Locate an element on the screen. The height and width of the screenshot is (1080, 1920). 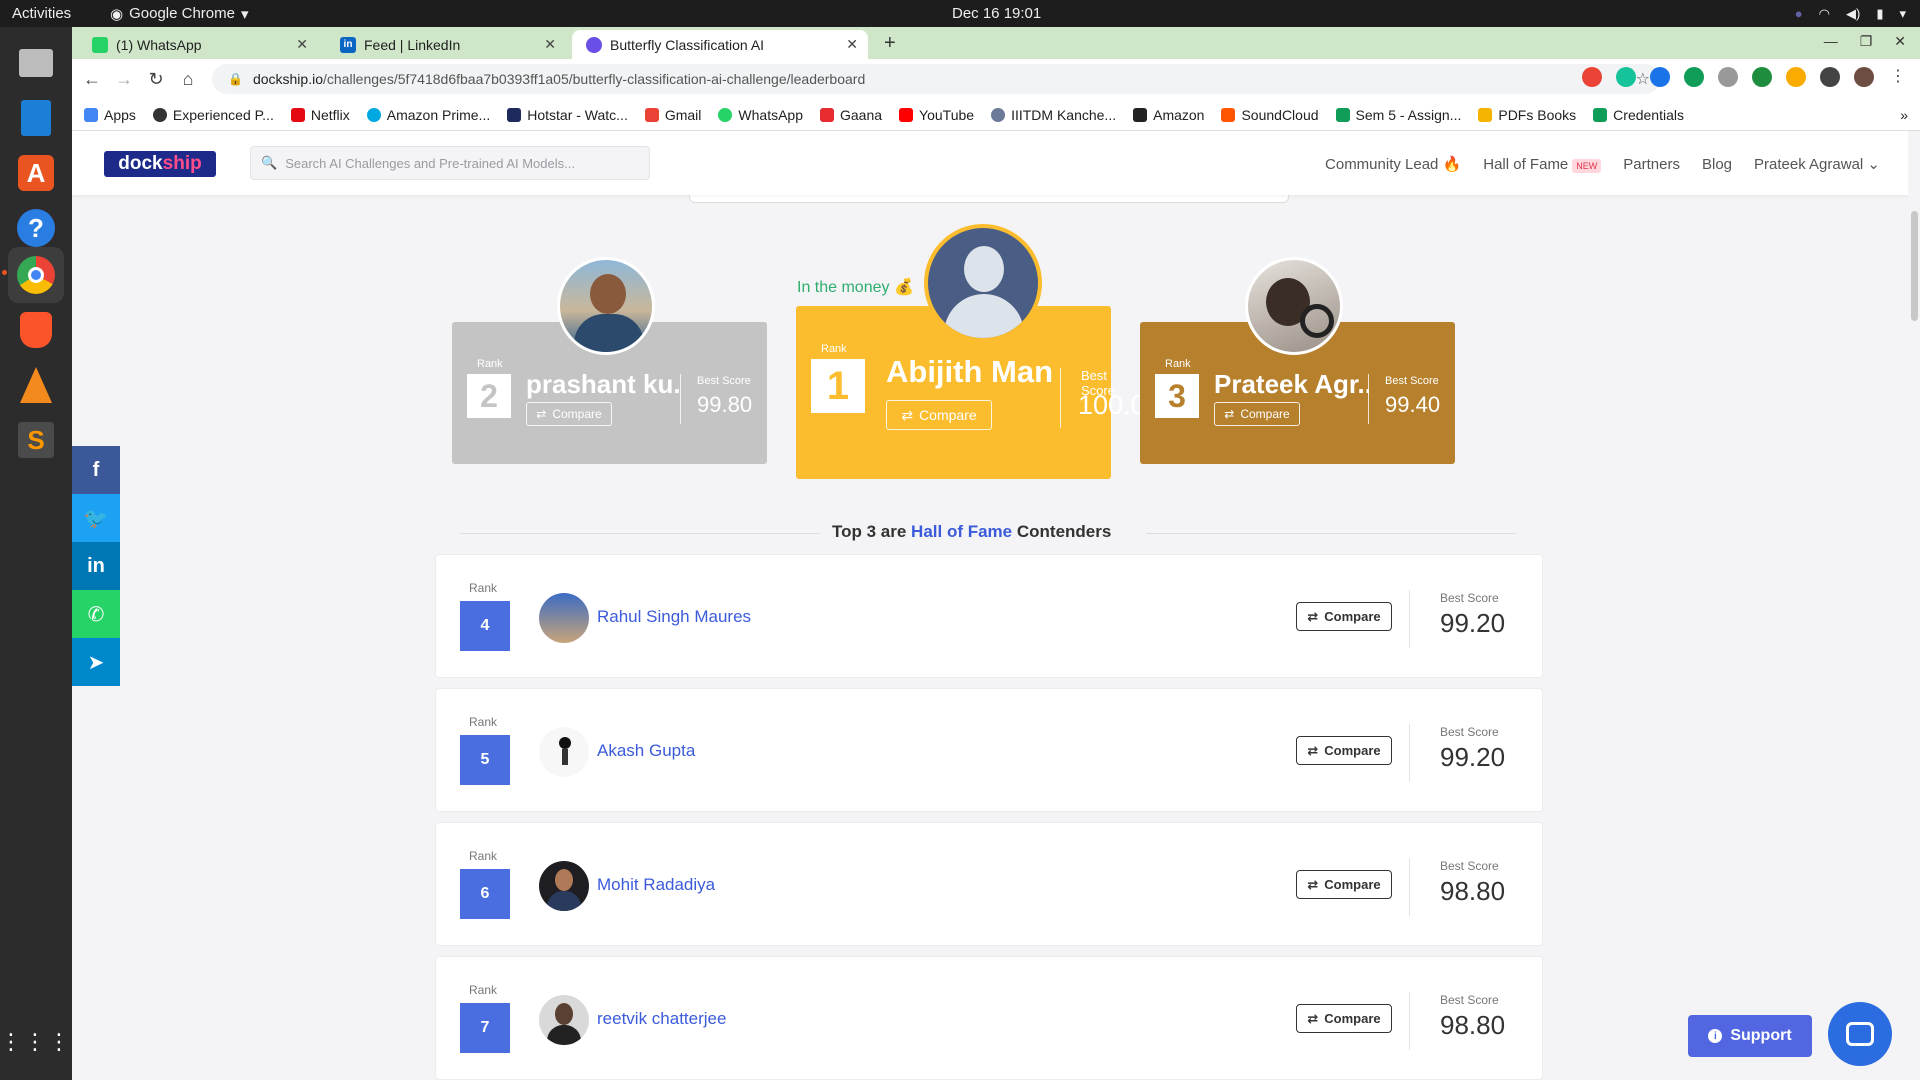
show-apps-icon: ⋮⋮⋮ is located at coordinates (35, 1042).